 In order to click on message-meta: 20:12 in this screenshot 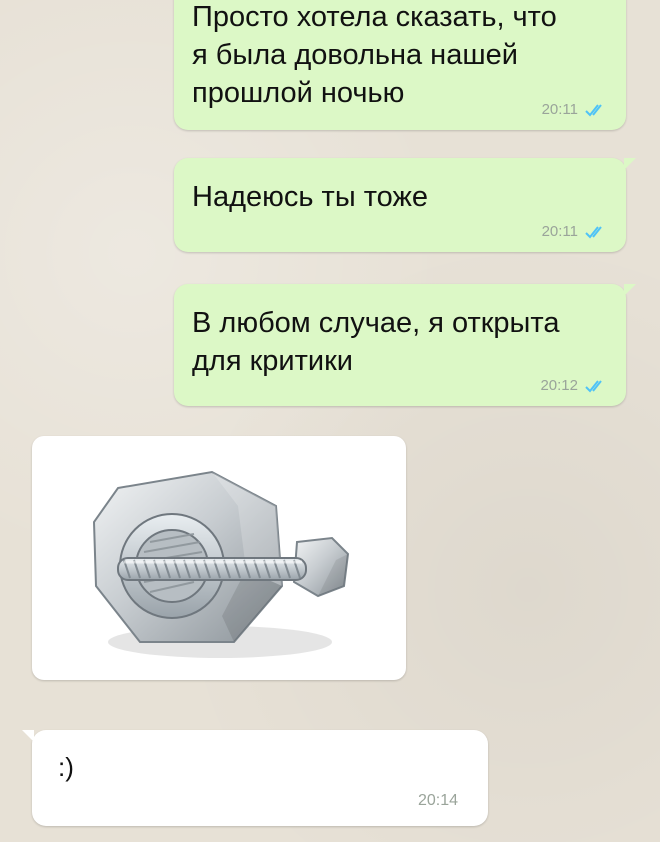, I will do `click(574, 385)`.